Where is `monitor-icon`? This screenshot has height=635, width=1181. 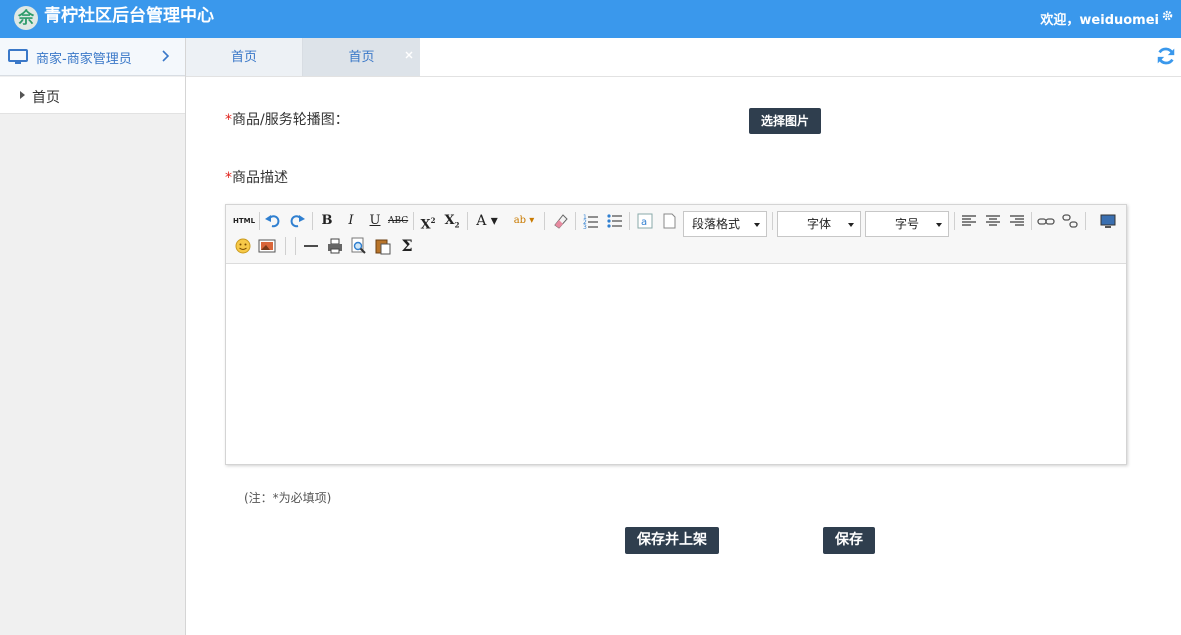
monitor-icon is located at coordinates (18, 56).